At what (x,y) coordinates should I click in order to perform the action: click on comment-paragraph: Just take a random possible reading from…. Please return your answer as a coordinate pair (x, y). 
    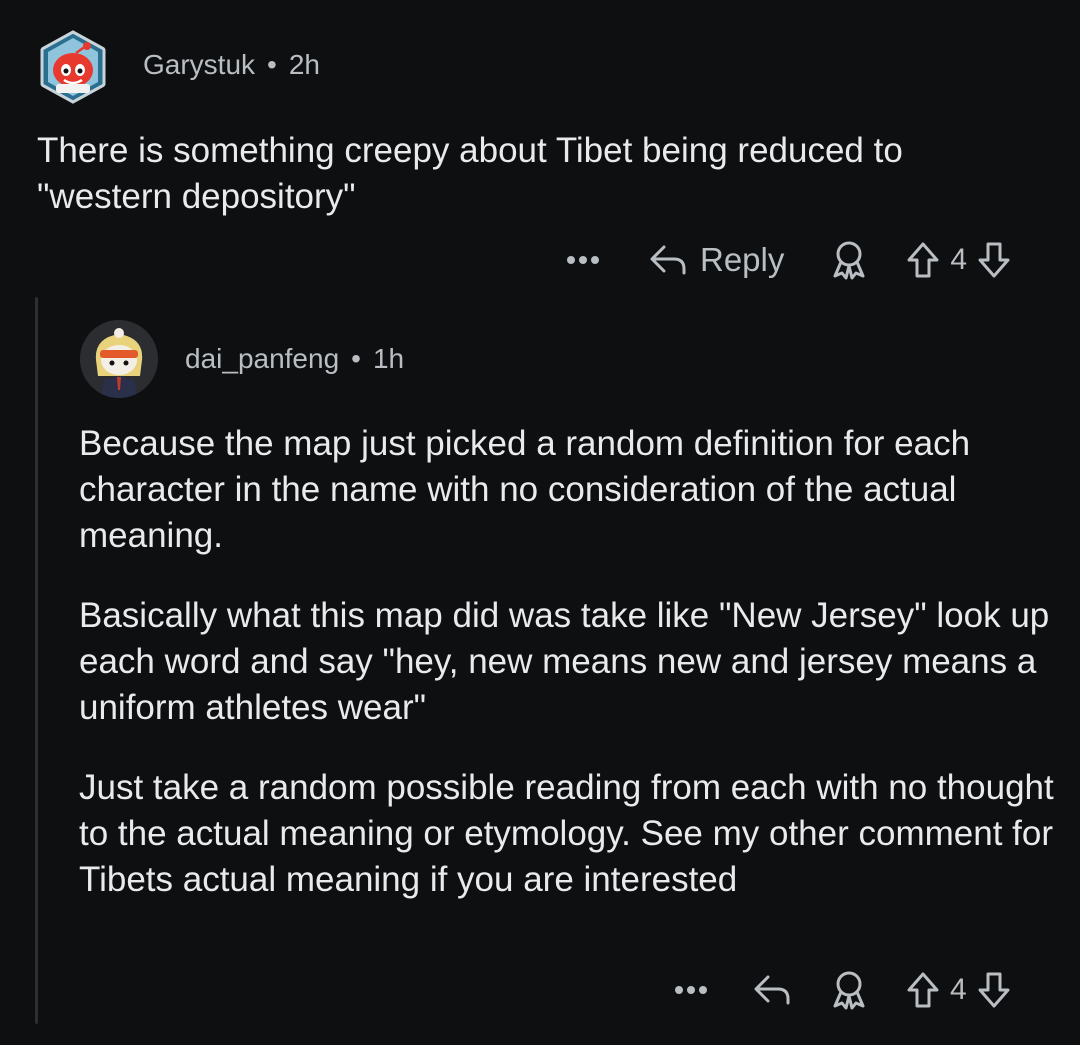
    Looking at the image, I should click on (566, 833).